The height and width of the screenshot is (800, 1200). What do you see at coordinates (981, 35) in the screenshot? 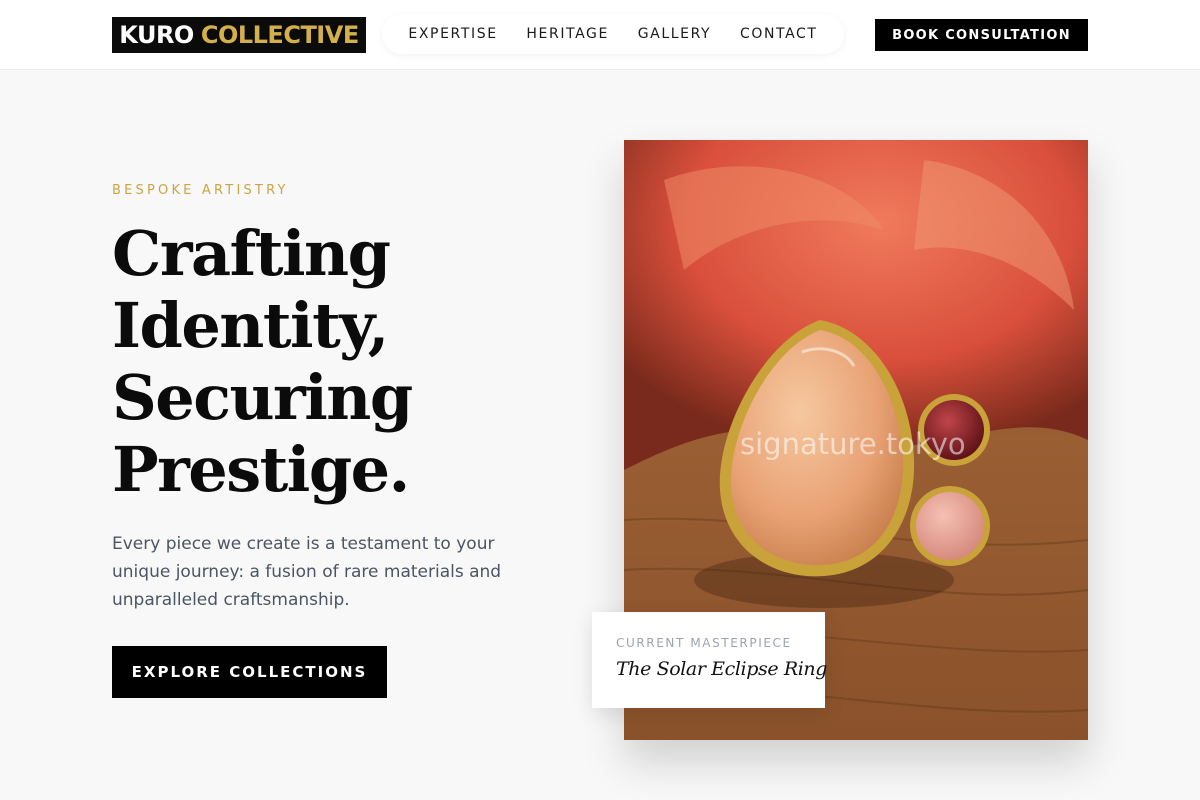
I see `book-consultation-button: BOOK CONSULTATION` at bounding box center [981, 35].